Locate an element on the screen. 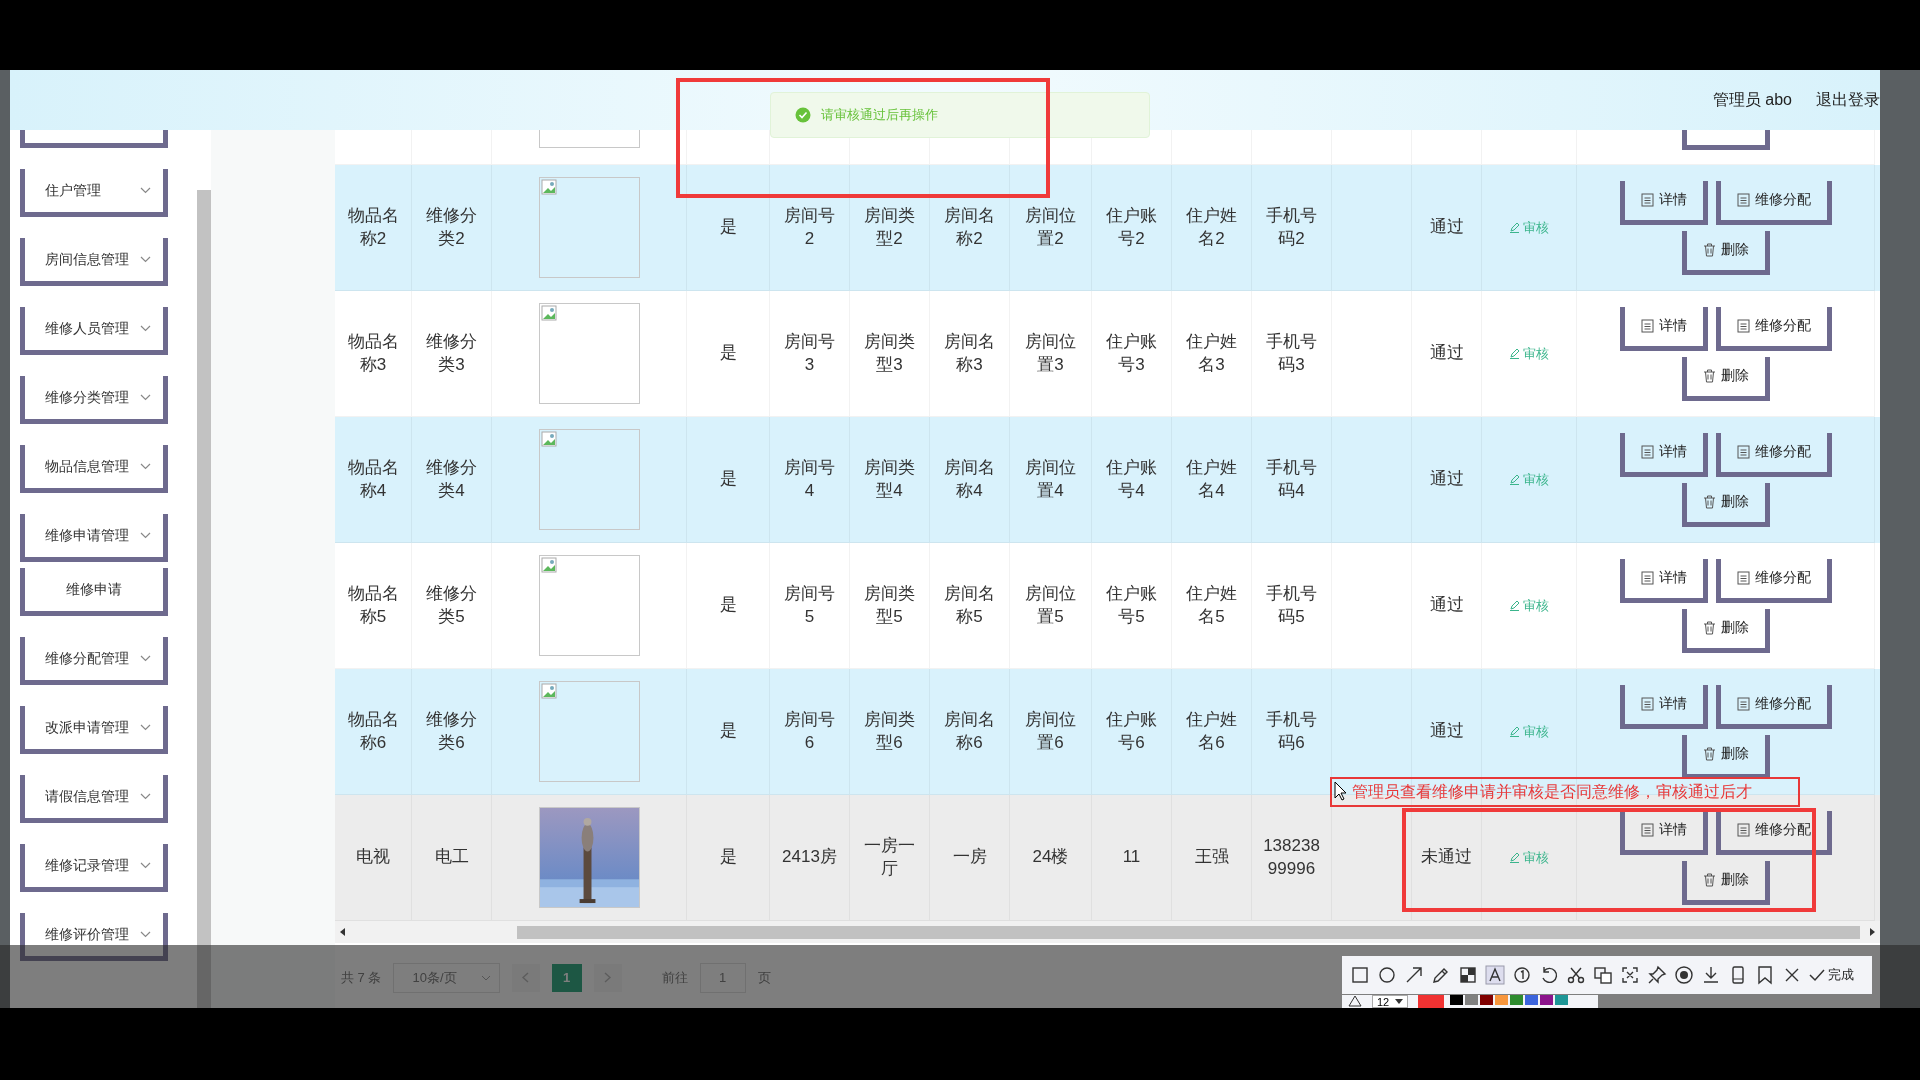  page-suffix: 页 is located at coordinates (764, 977).